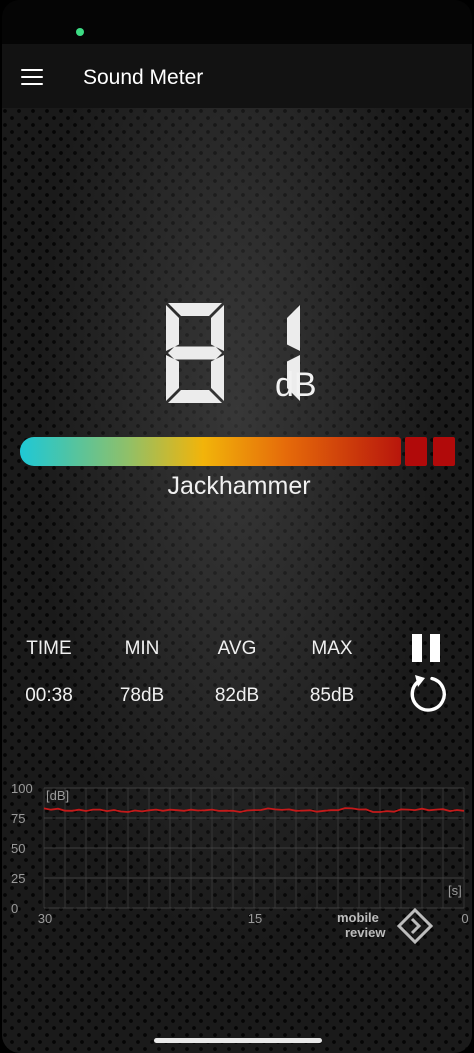 The width and height of the screenshot is (474, 1053). Describe the element at coordinates (237, 695) in the screenshot. I see `stat-avg-value: 82dB` at that location.